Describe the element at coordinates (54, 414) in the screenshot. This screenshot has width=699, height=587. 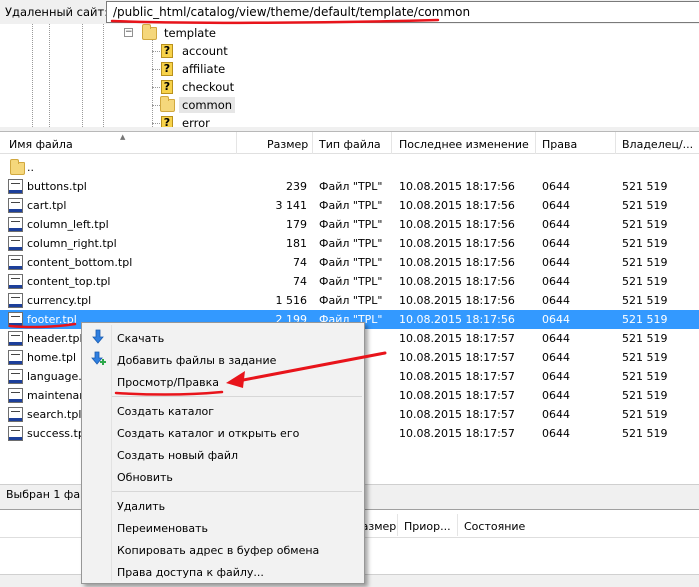
I see `row-name: search.tpl` at that location.